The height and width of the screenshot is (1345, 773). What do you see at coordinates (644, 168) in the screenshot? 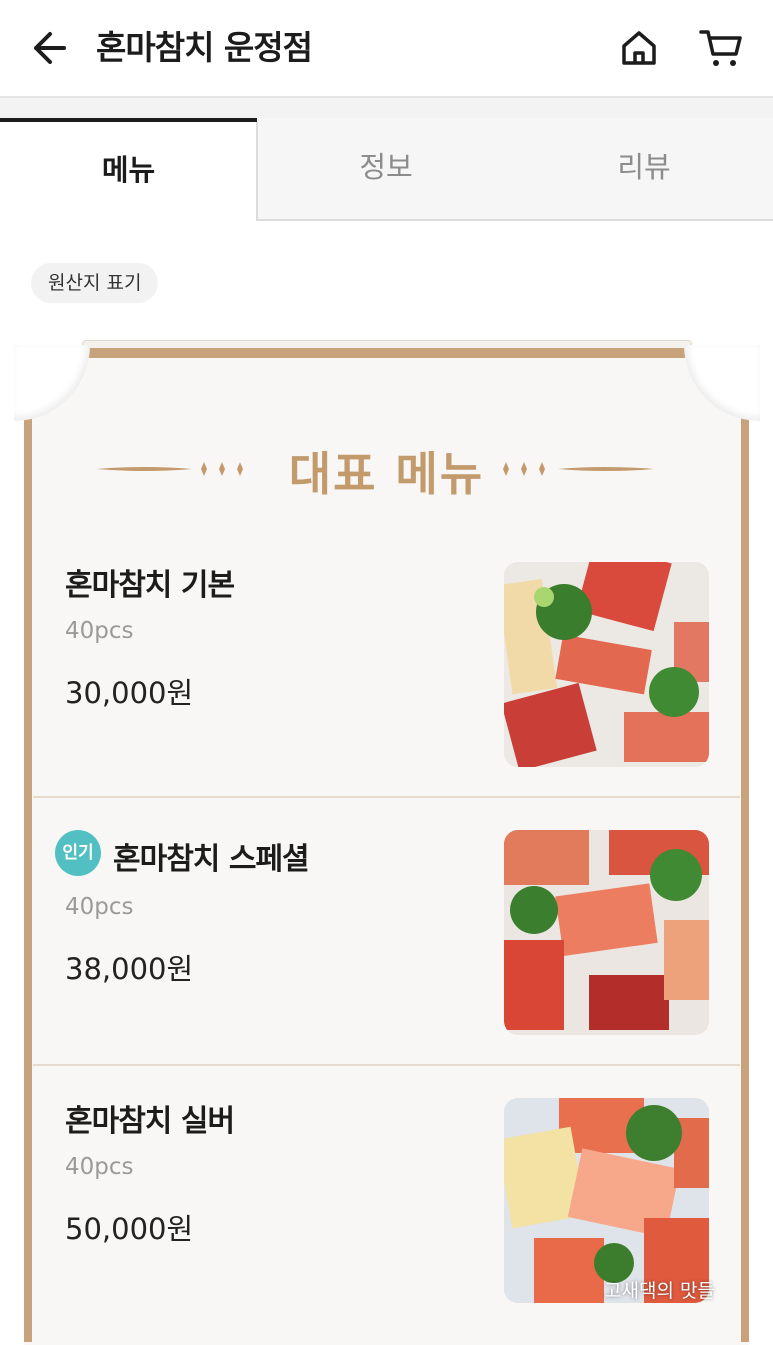
I see `tab-reviews: 리뷰` at bounding box center [644, 168].